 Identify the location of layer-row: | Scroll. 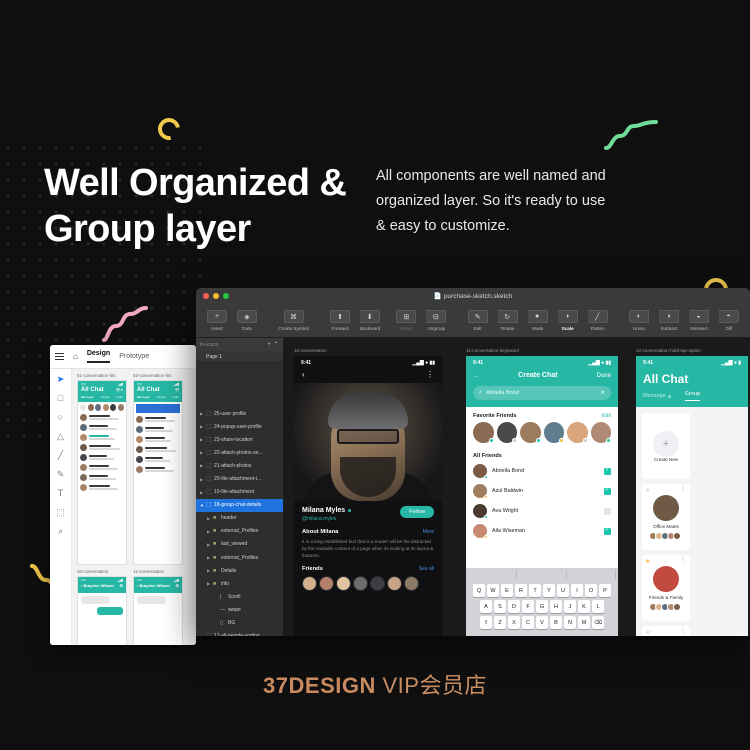
(239, 596).